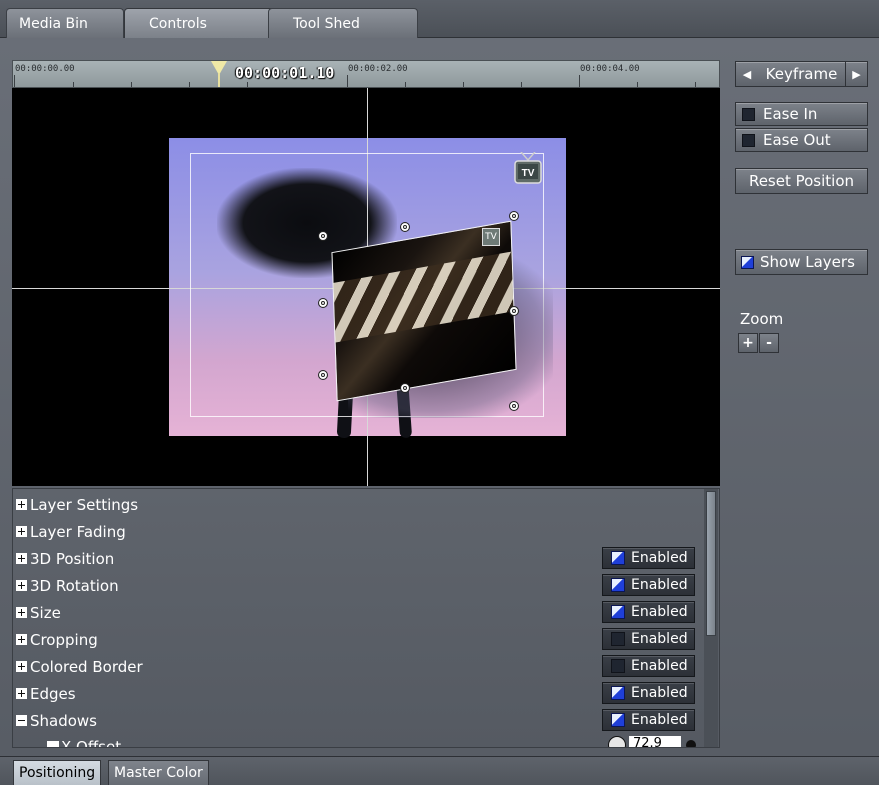  Describe the element at coordinates (72, 558) in the screenshot. I see `property-label: 3D Position` at that location.